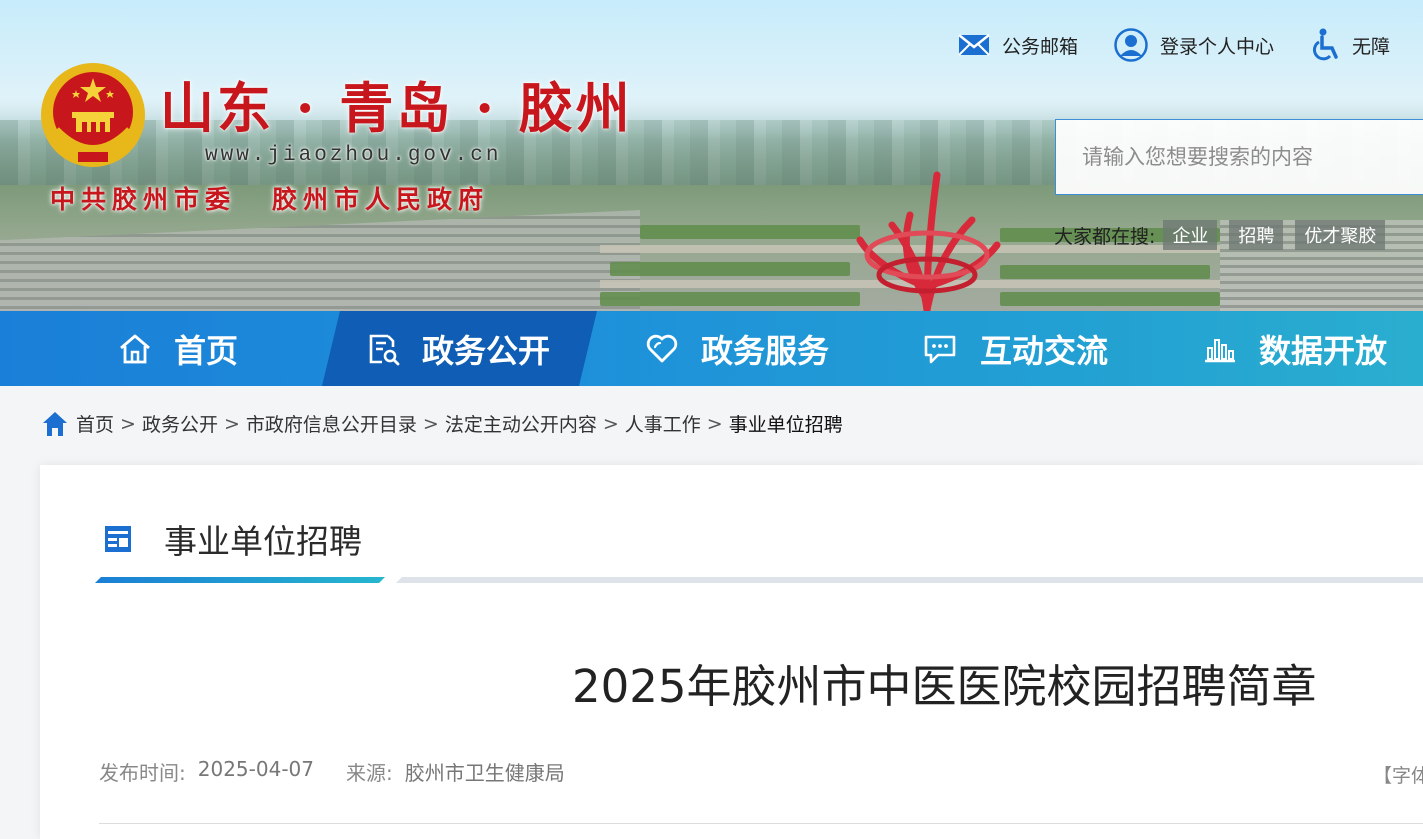  Describe the element at coordinates (142, 773) in the screenshot. I see `publish-date-label: 发布时间:` at that location.